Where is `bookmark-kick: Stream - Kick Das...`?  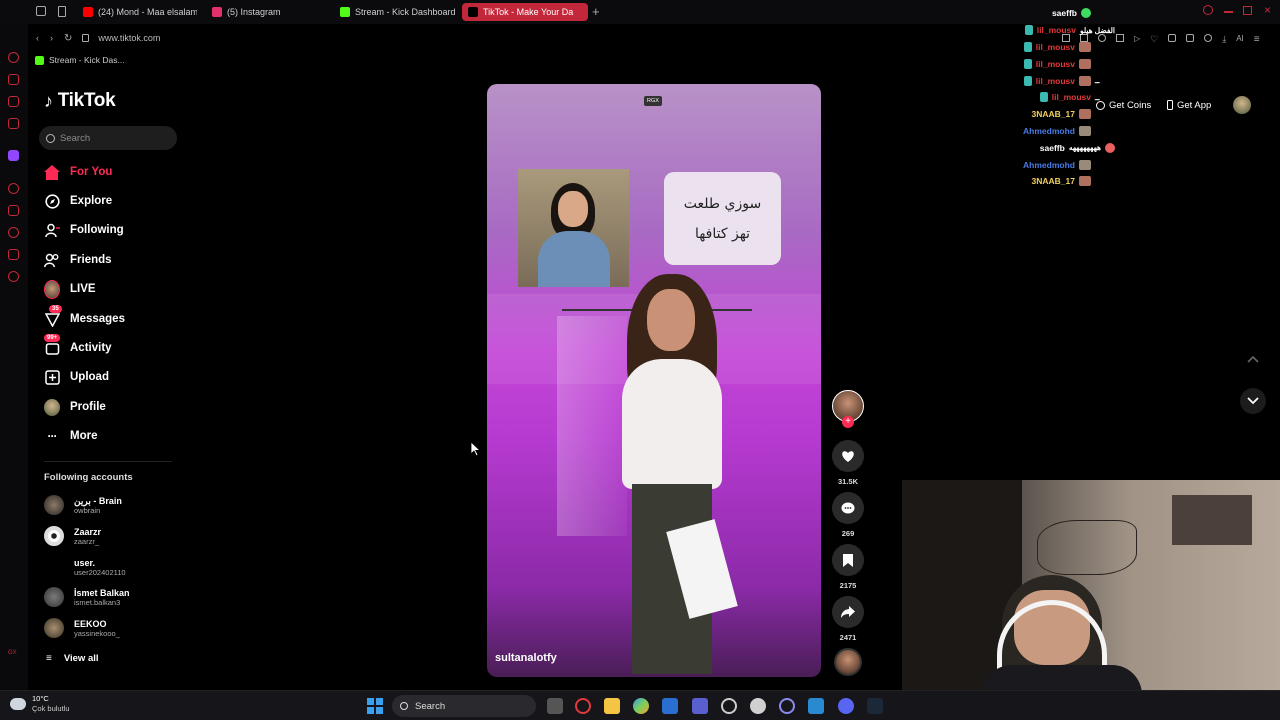 bookmark-kick: Stream - Kick Das... is located at coordinates (87, 60).